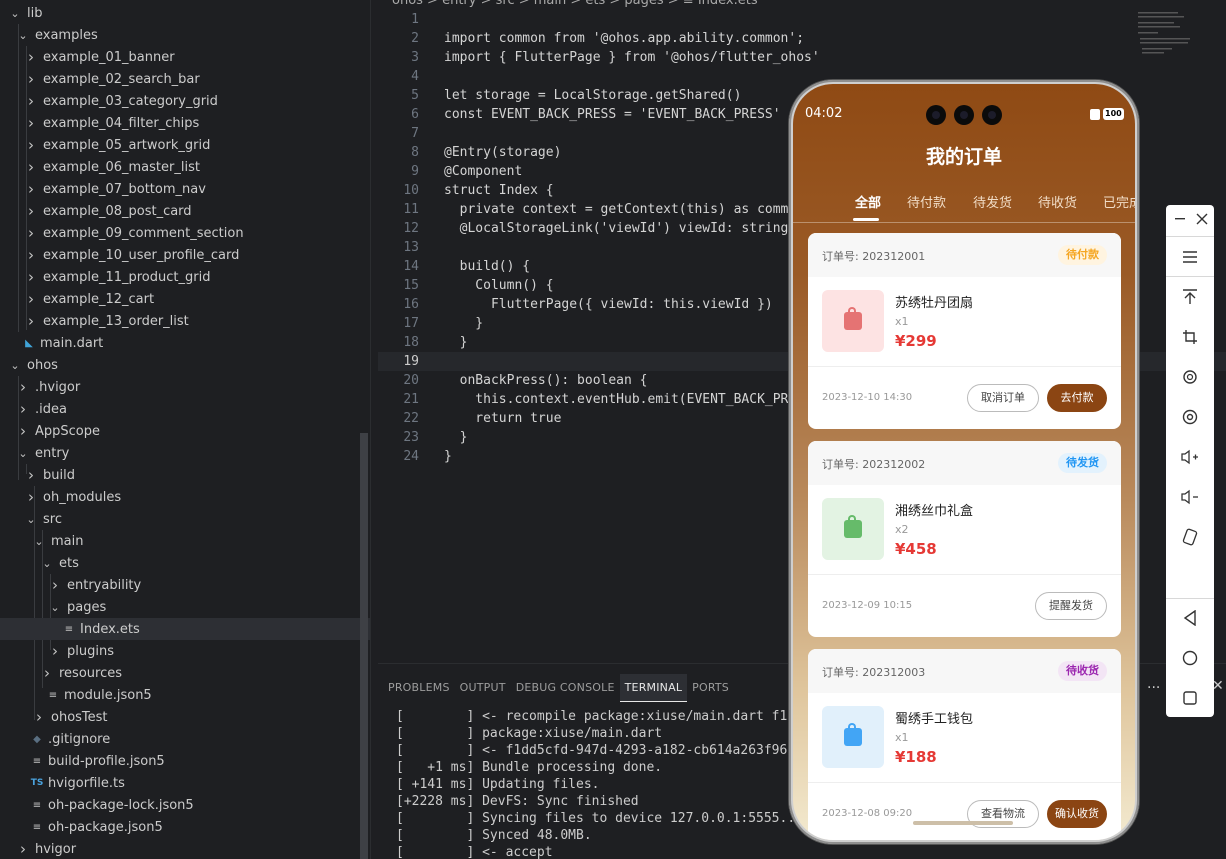 Image resolution: width=1226 pixels, height=859 pixels. I want to click on tree-item: ⌄ examples, so click(185, 35).